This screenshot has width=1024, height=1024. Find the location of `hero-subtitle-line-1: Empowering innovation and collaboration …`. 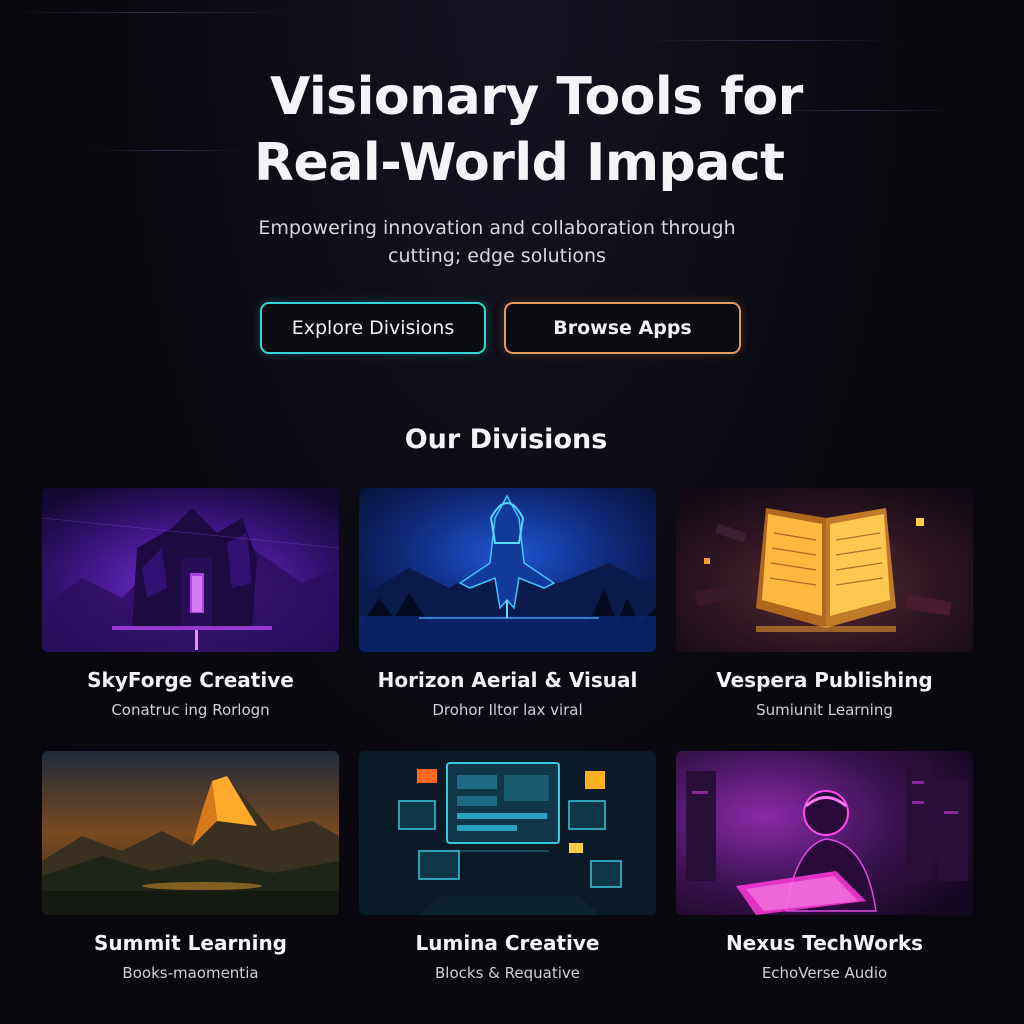

hero-subtitle-line-1: Empowering innovation and collaboration … is located at coordinates (497, 228).